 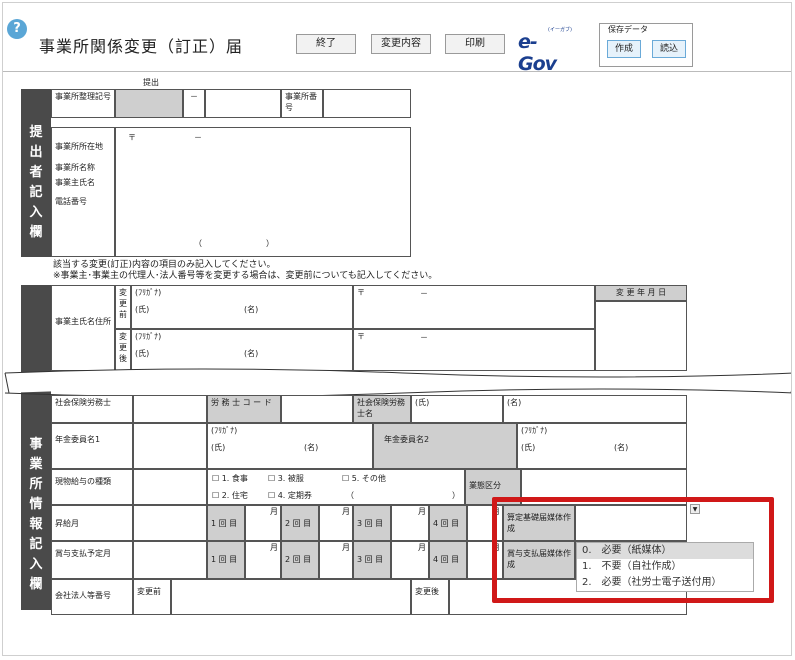 I want to click on pension-2-label: 年金委員名2, so click(x=445, y=446).